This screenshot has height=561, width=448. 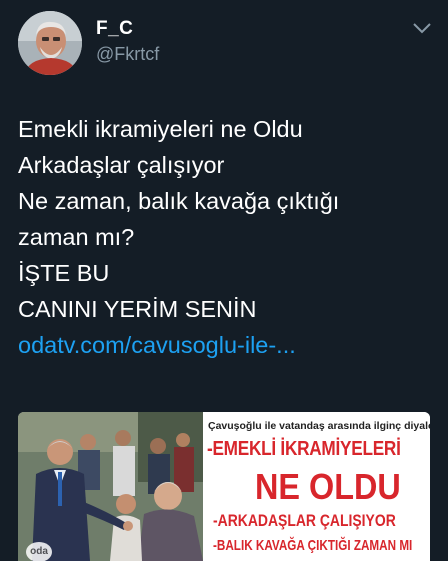 I want to click on headline-line: -ARKADAŞLAR ÇALIŞIYOR, so click(x=304, y=520).